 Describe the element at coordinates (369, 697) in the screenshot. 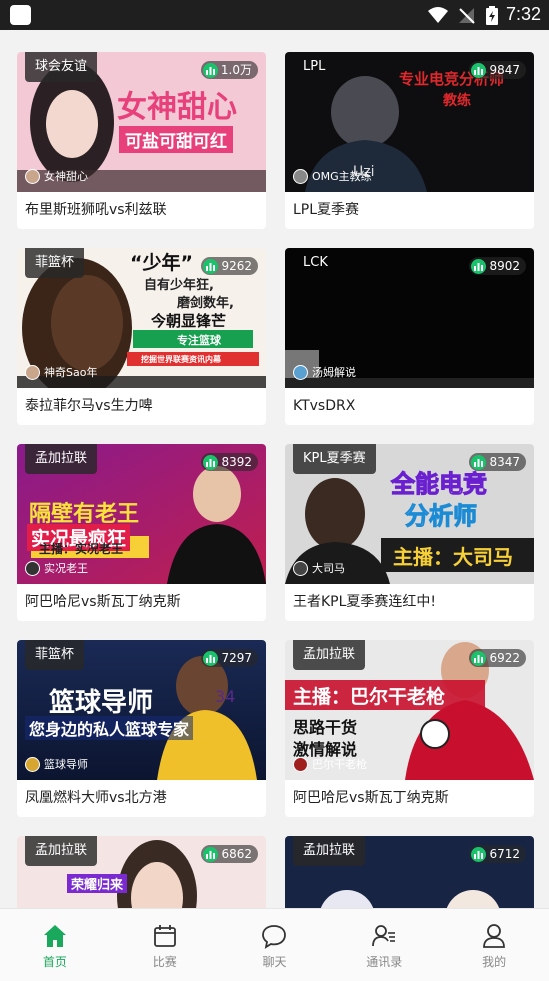

I see `overlay-headline: 主播：巴尔干老枪` at that location.